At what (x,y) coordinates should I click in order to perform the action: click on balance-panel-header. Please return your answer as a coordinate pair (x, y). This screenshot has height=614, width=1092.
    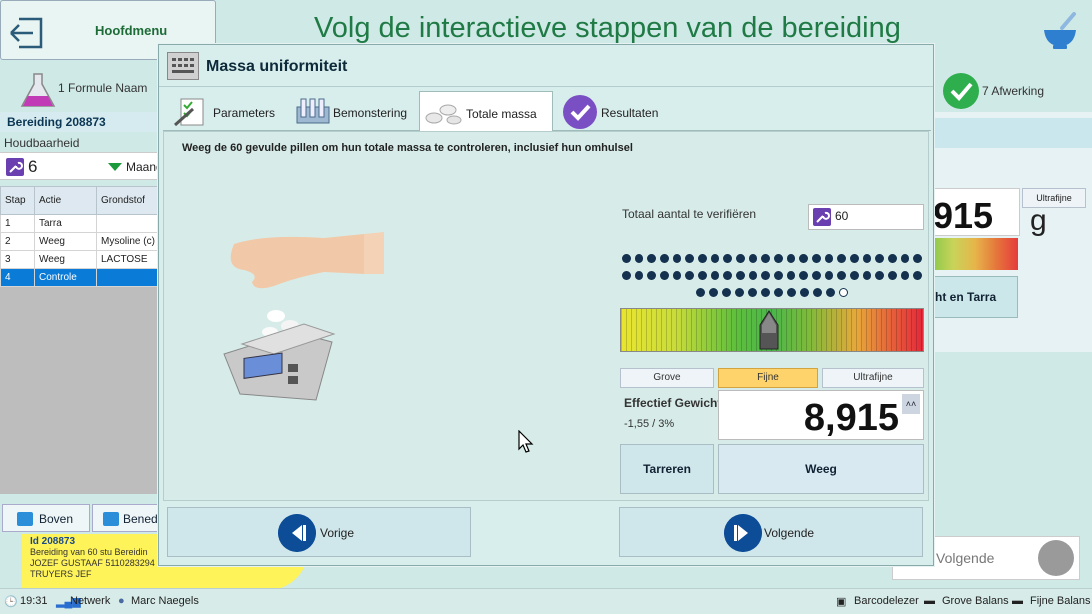
    Looking at the image, I should click on (1012, 133).